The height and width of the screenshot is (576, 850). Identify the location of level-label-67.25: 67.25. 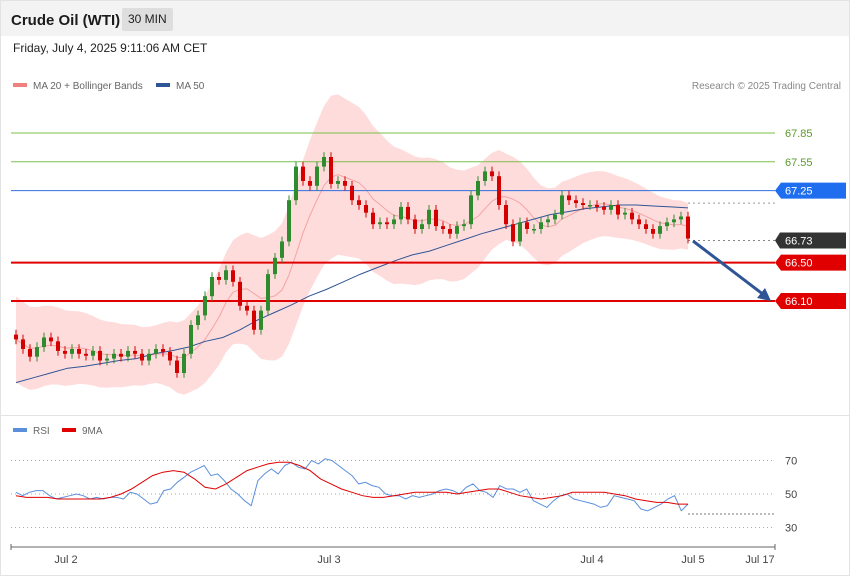
(799, 192).